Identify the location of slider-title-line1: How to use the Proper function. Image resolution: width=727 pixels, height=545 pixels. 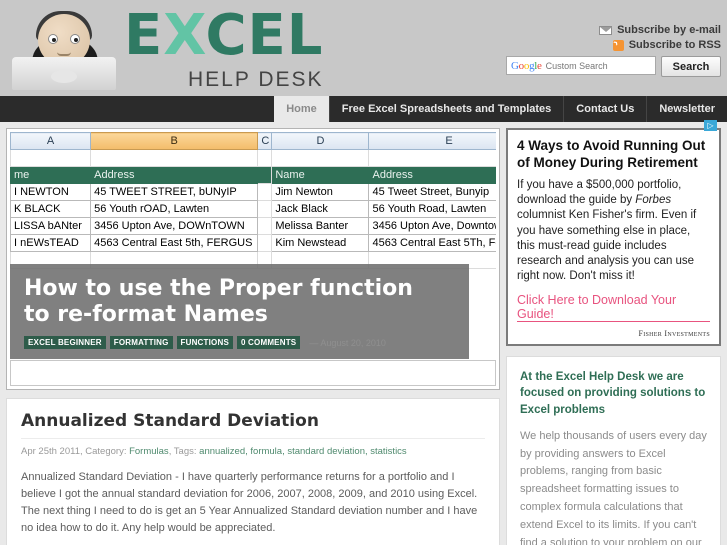
(218, 289).